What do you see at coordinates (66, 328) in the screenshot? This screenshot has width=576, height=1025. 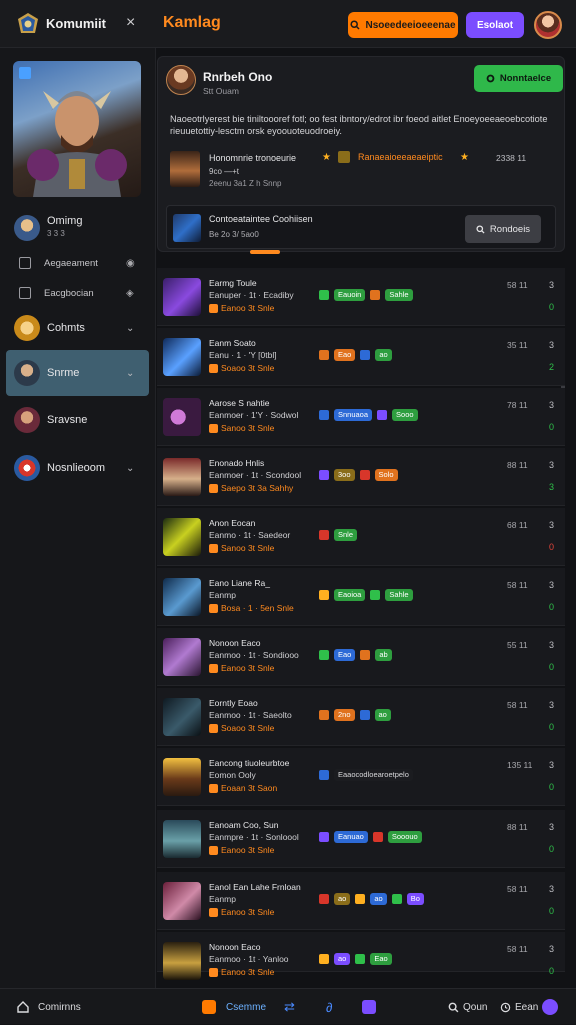 I see `sidebar-item-label: Cohmts` at bounding box center [66, 328].